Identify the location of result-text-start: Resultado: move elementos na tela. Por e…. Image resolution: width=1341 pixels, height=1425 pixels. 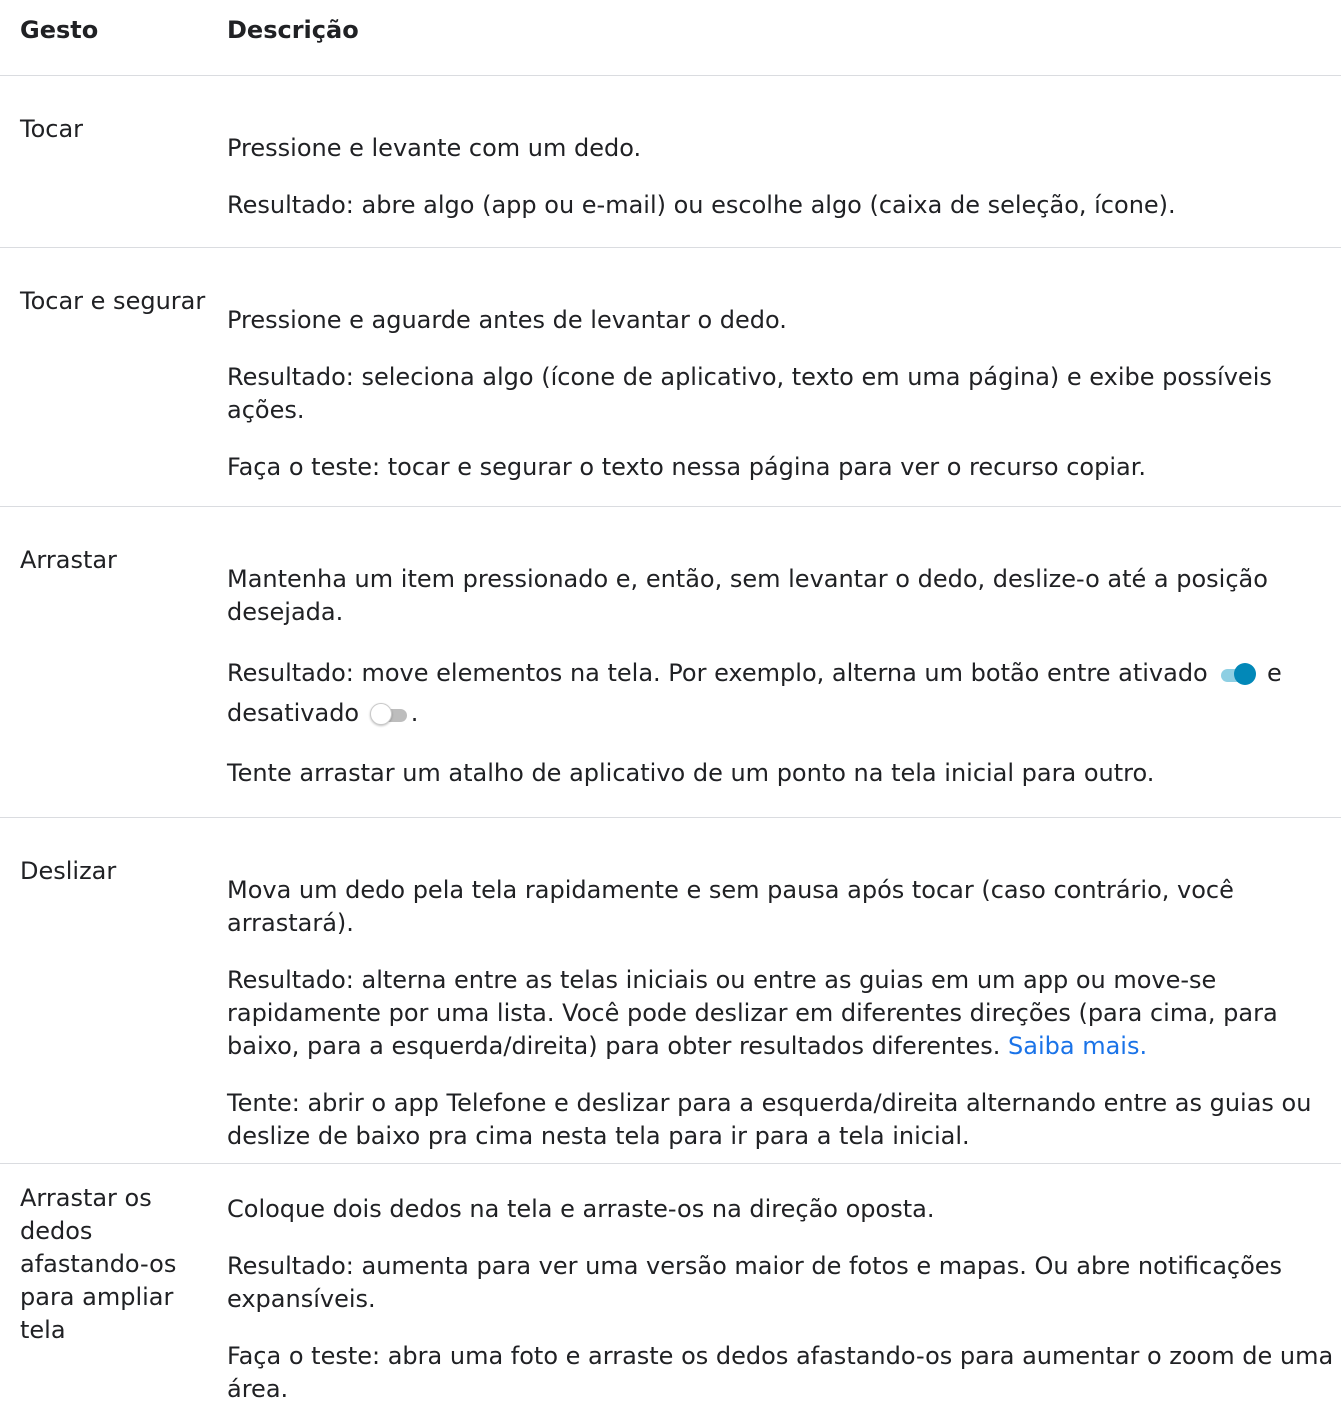
(717, 673).